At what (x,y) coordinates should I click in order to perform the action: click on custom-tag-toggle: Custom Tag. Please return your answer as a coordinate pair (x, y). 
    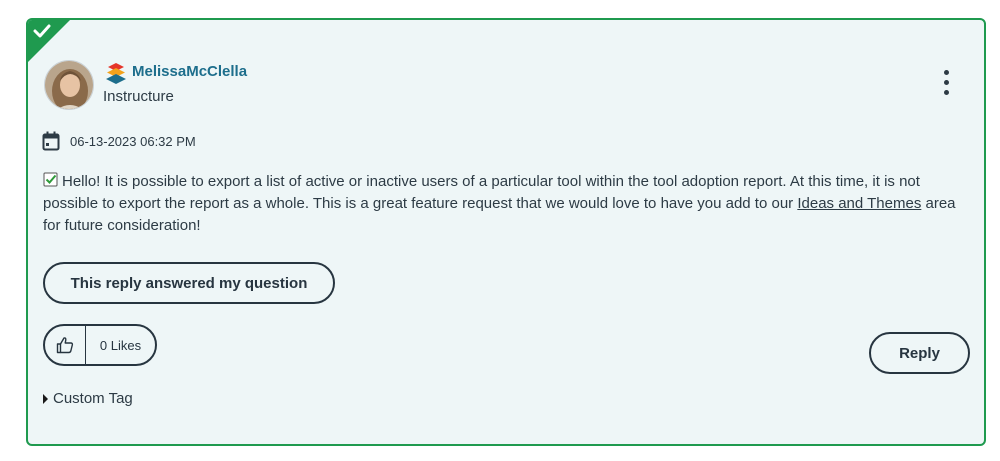
    Looking at the image, I should click on (88, 398).